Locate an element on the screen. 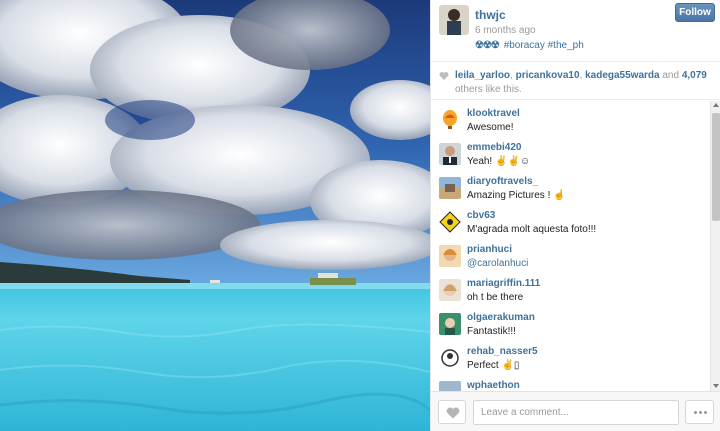  comment-text: Yeah! ✌✌☺ is located at coordinates (499, 161).